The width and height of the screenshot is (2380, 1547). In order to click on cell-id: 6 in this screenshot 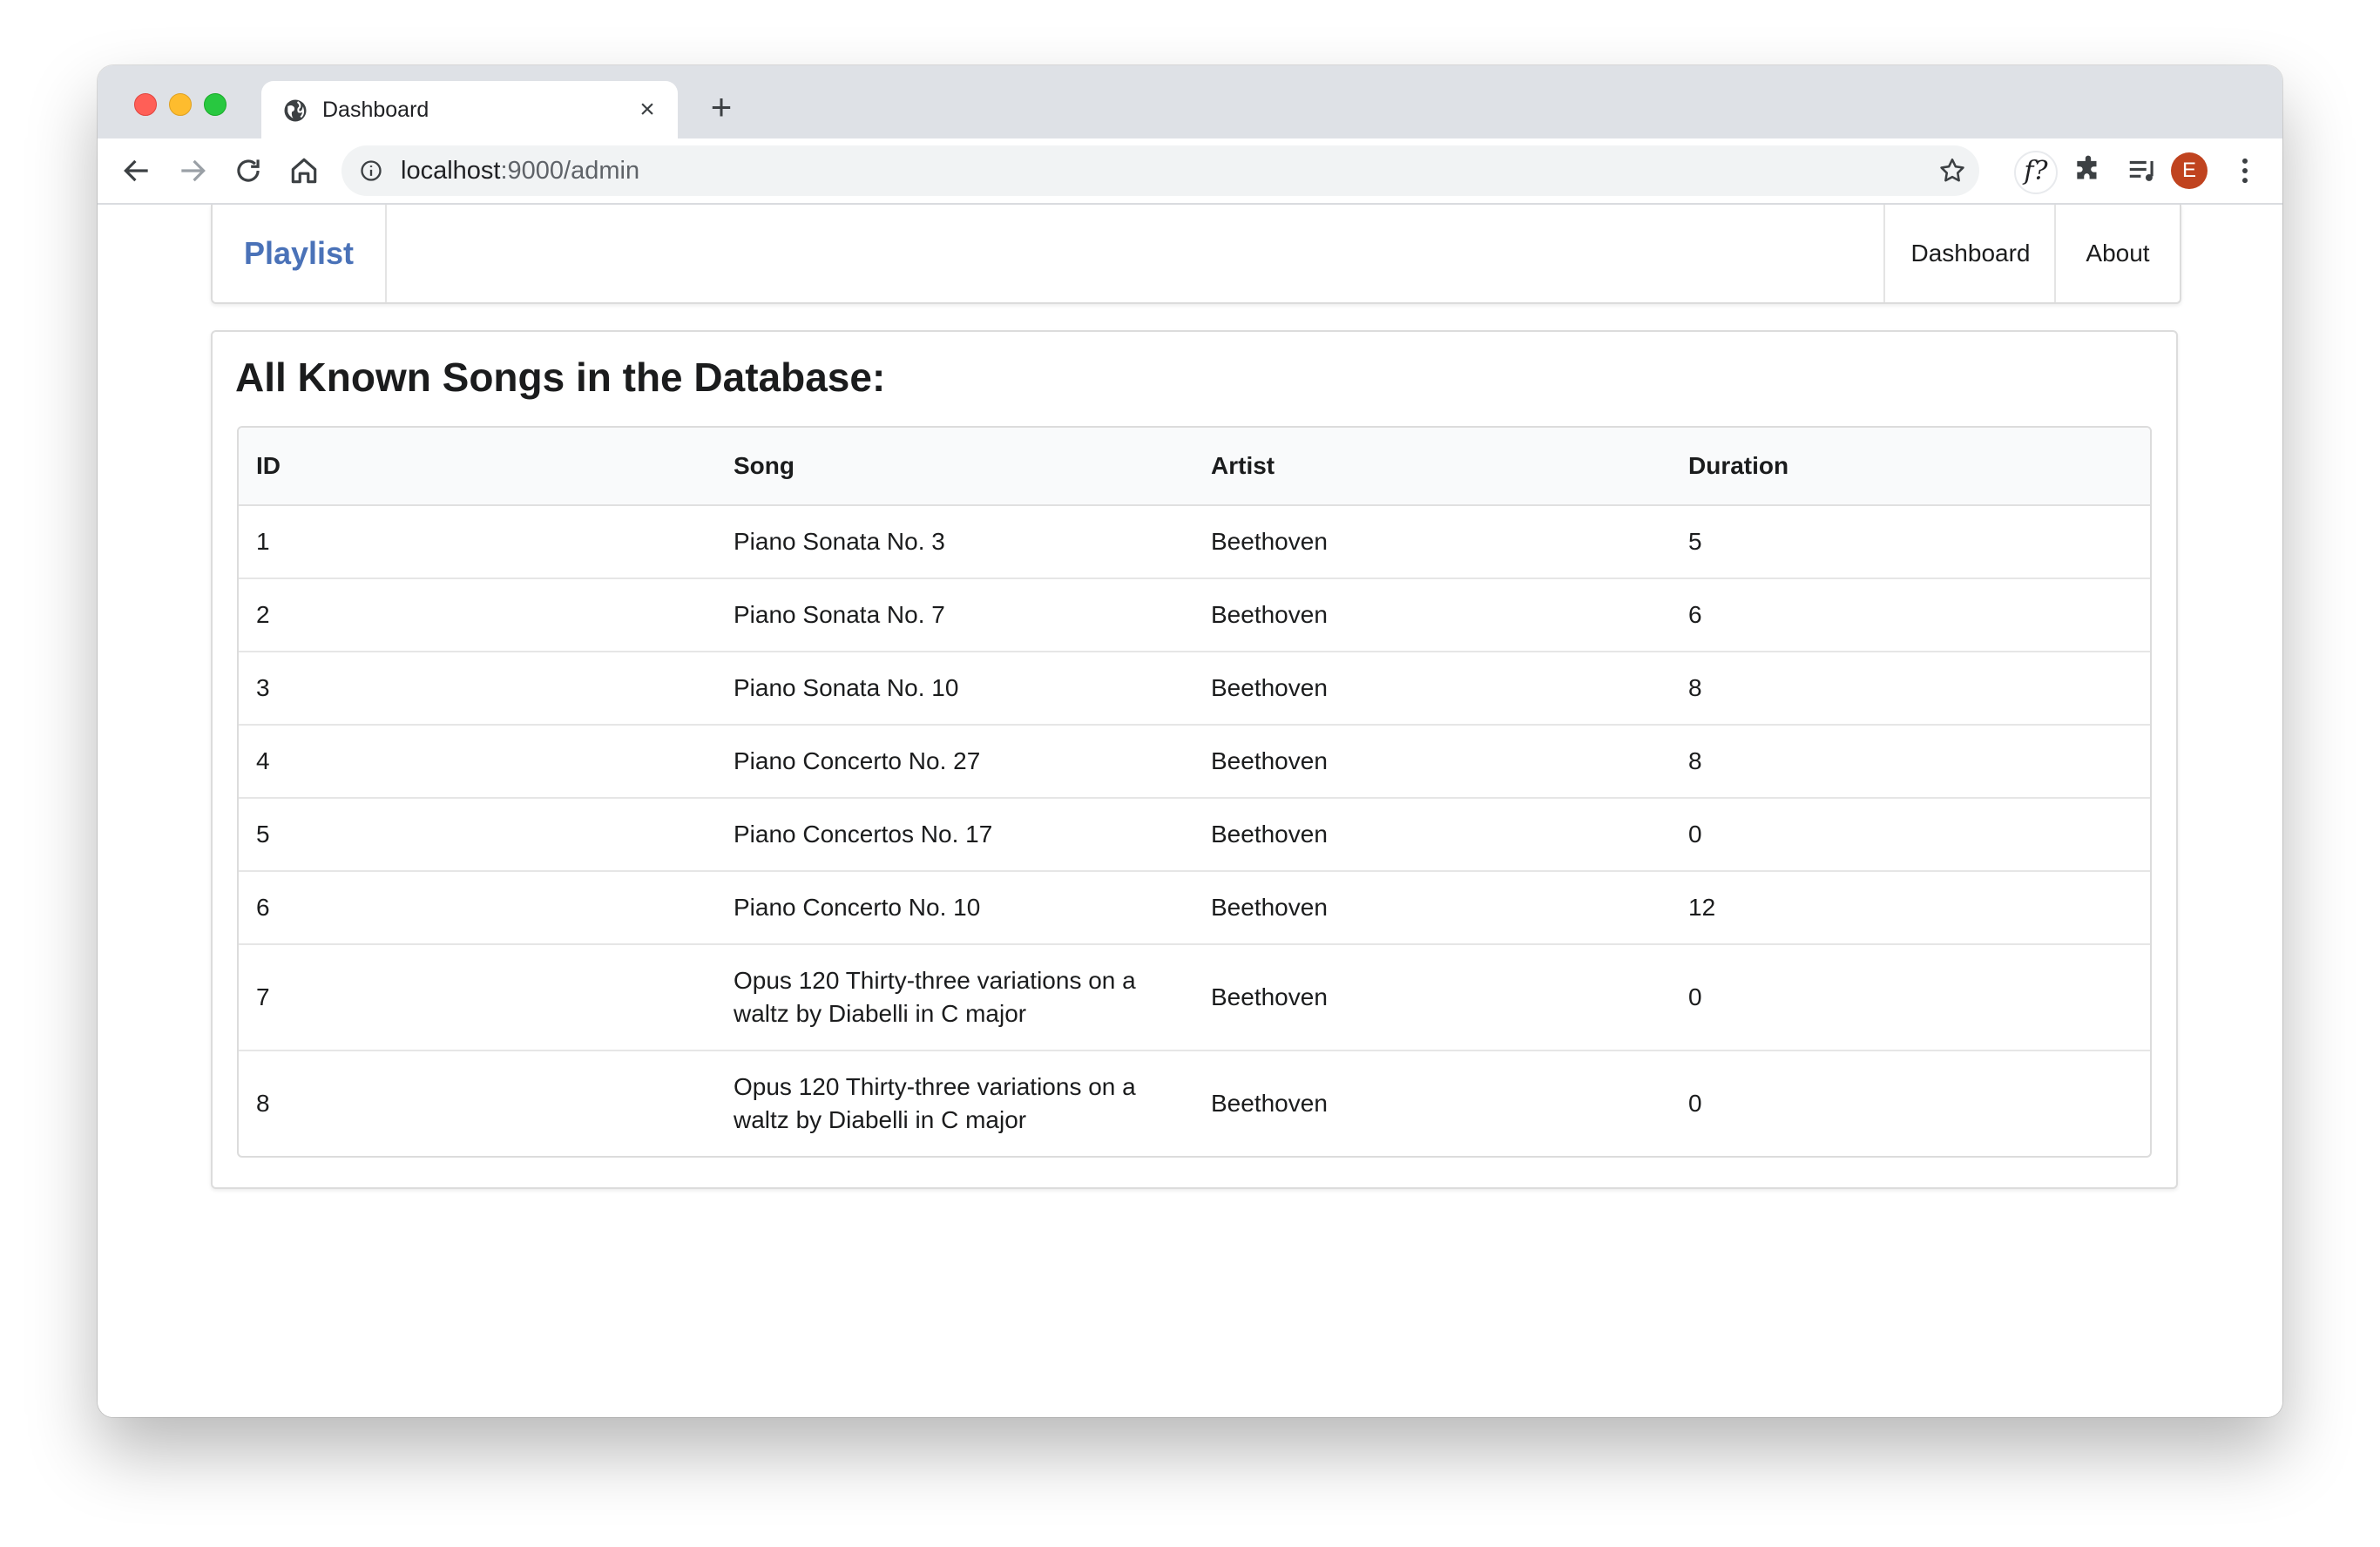, I will do `click(477, 908)`.